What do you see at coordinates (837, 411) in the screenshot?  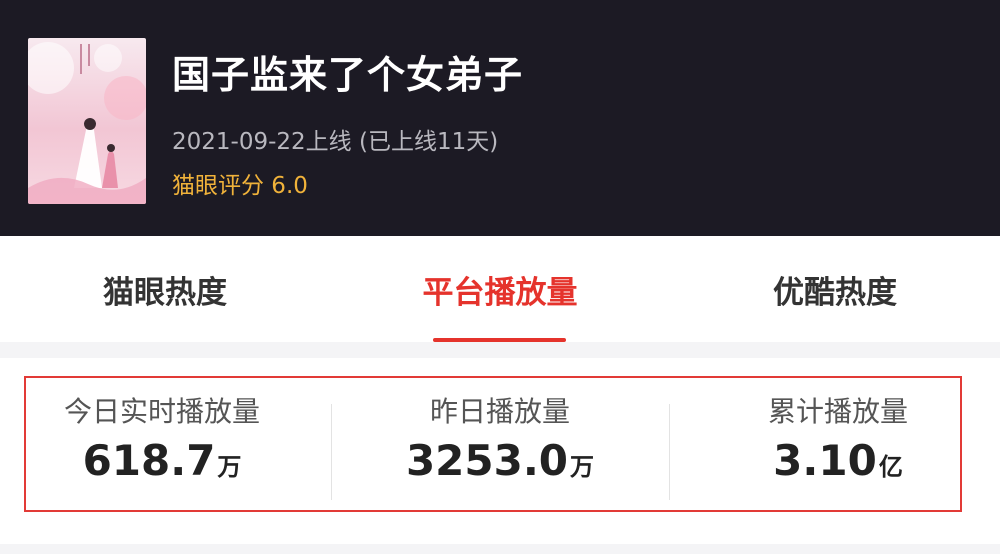 I see `stat-label: 累计播放量` at bounding box center [837, 411].